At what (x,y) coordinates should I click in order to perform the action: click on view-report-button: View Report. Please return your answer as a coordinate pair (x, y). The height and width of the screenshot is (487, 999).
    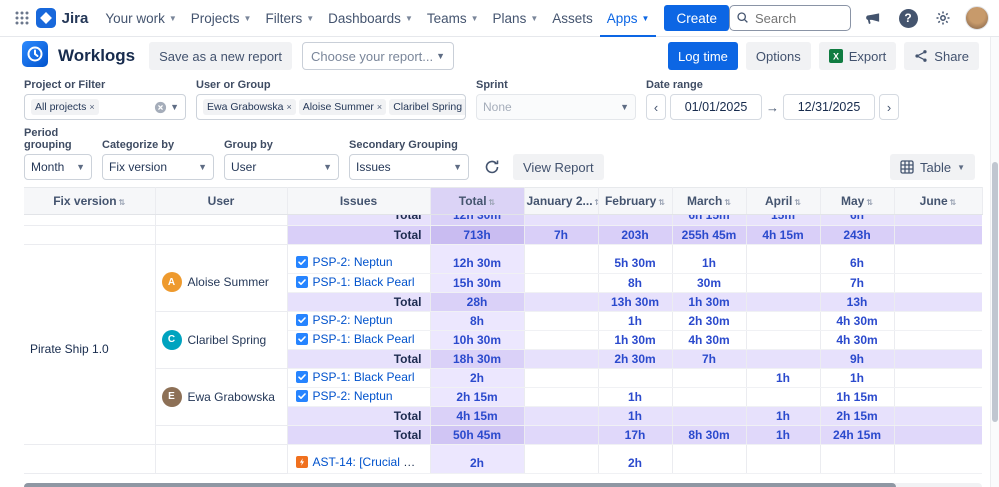
    Looking at the image, I should click on (558, 167).